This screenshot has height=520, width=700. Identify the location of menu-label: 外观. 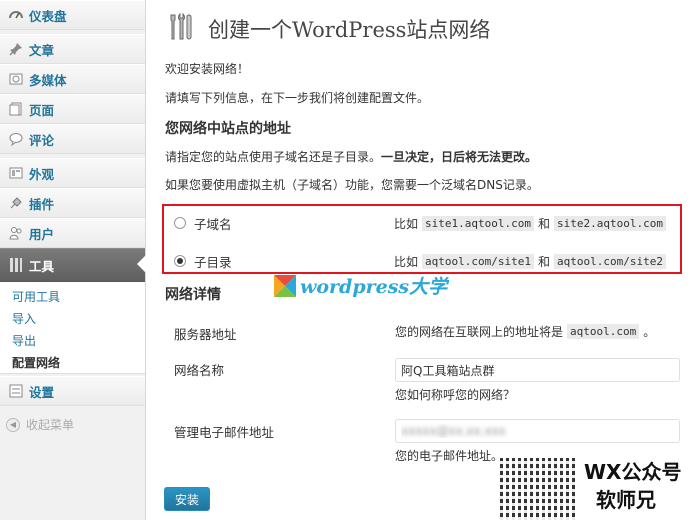
(42, 174).